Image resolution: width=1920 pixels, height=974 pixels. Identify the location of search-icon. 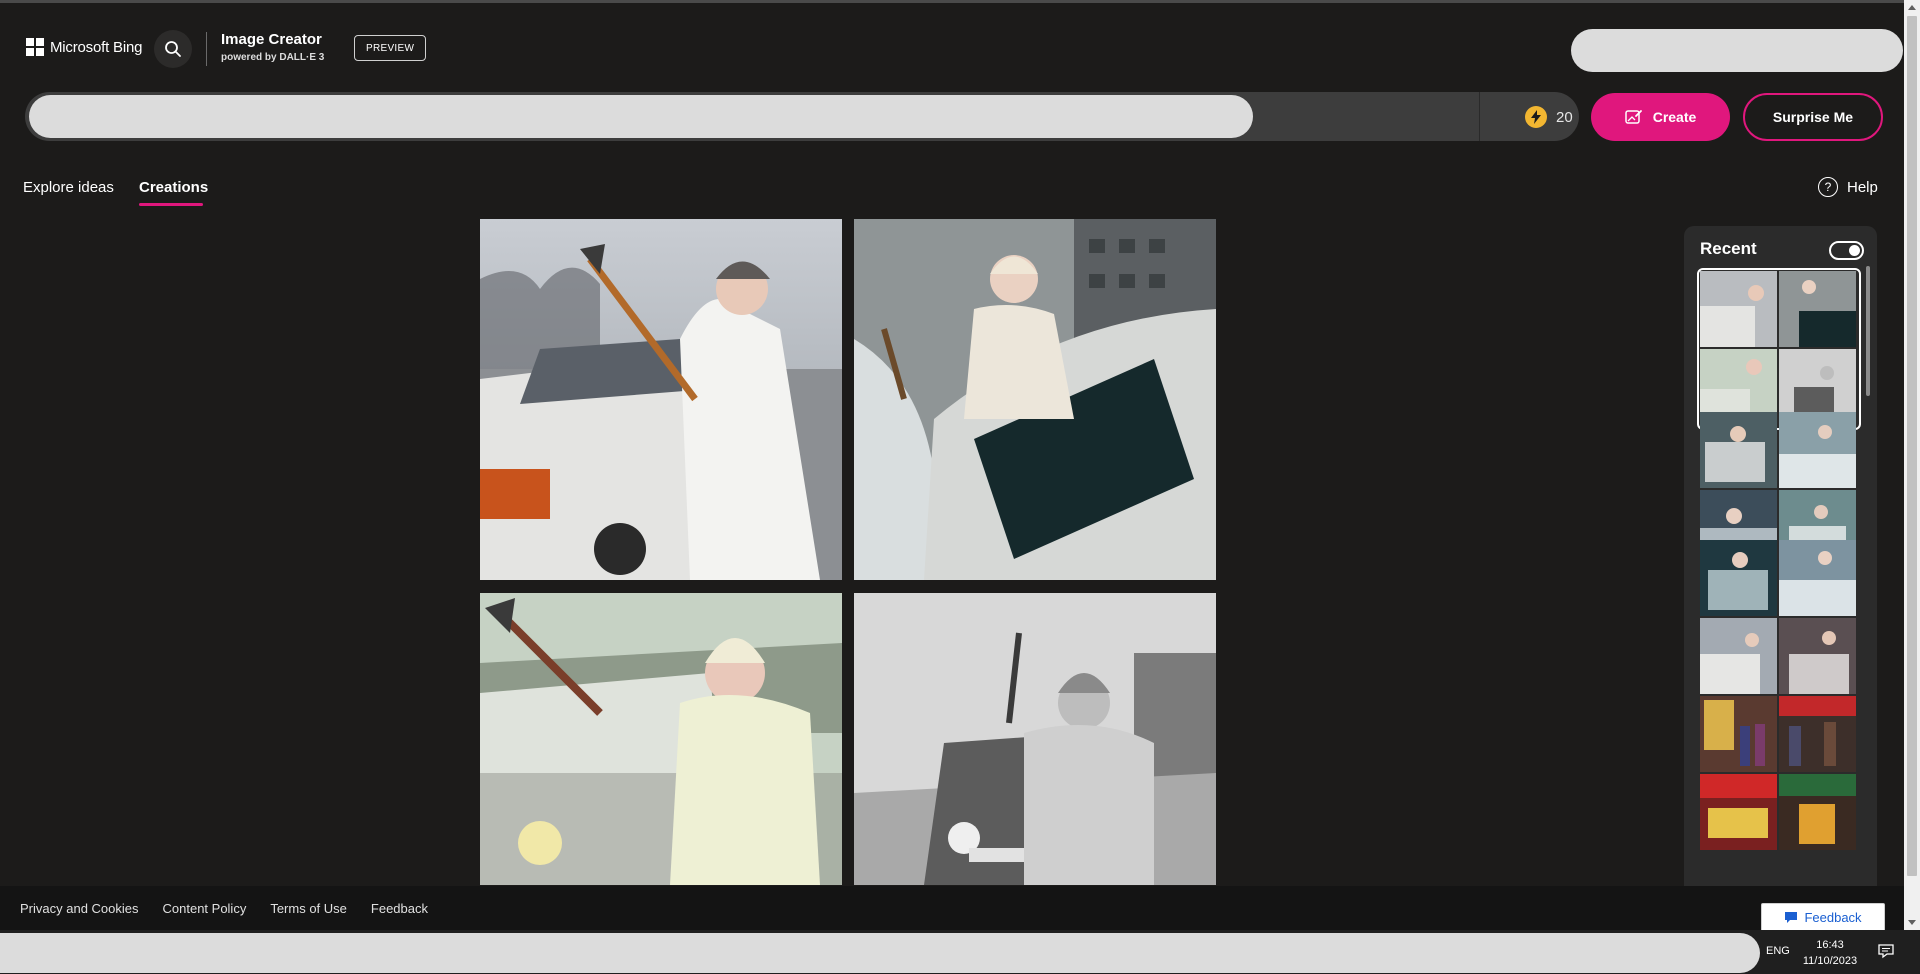
(173, 49).